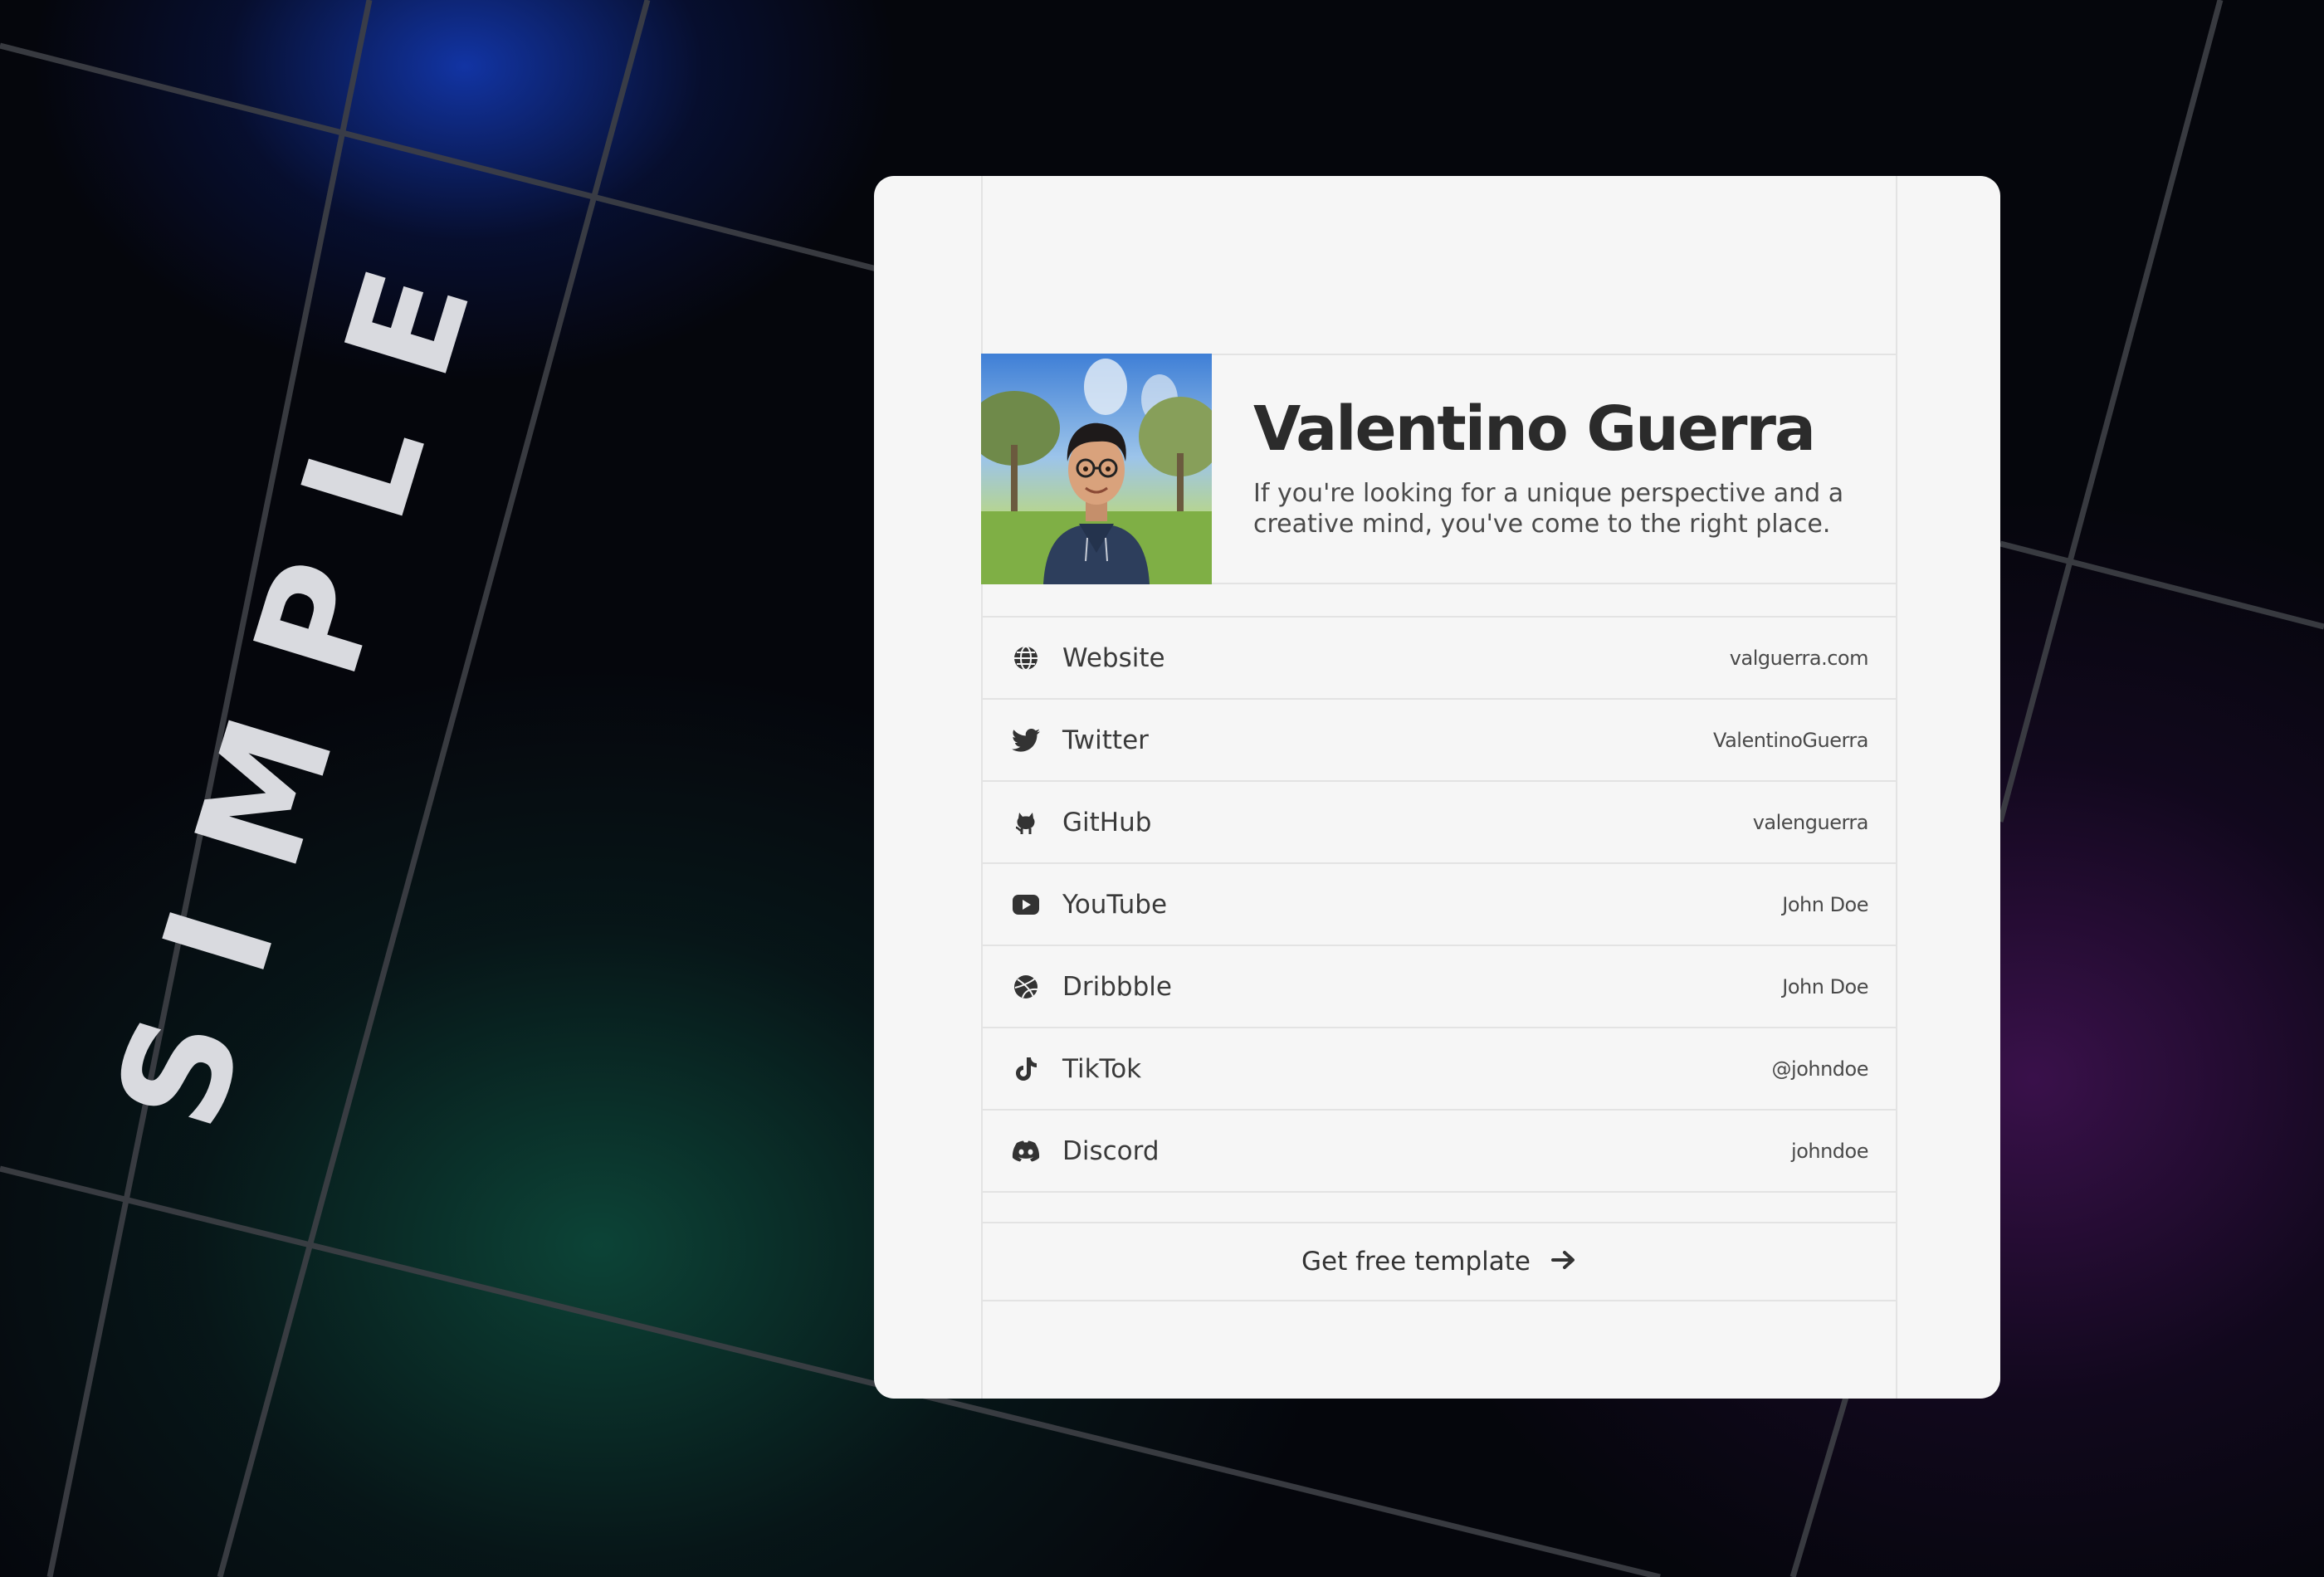 This screenshot has width=2324, height=1577. What do you see at coordinates (1799, 658) in the screenshot?
I see `link-value: valguerra.com` at bounding box center [1799, 658].